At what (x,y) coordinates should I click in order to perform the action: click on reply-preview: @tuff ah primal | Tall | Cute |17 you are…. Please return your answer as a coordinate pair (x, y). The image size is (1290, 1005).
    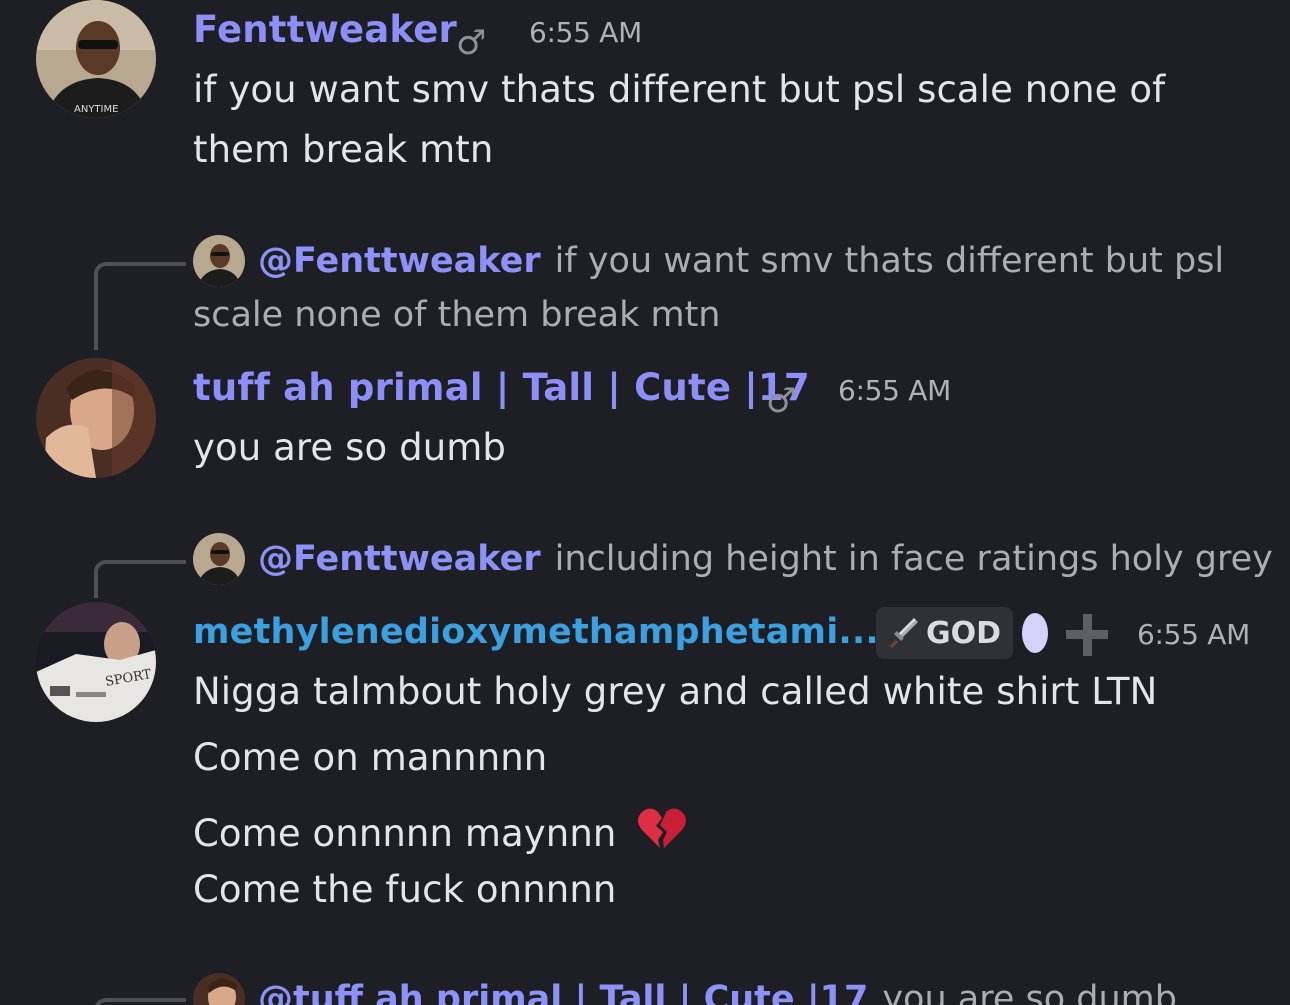
    Looking at the image, I should click on (717, 992).